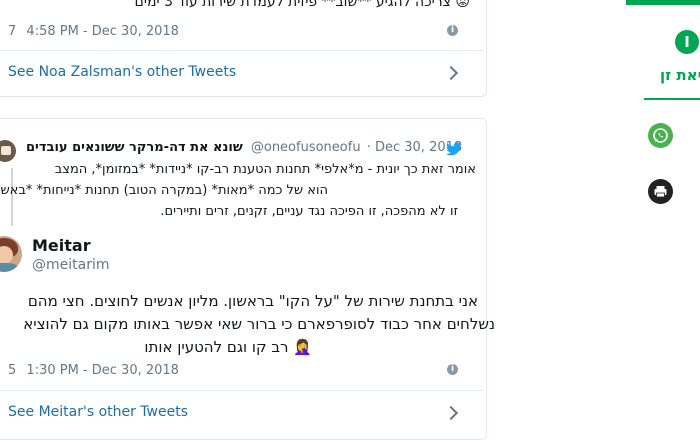 Image resolution: width=700 pixels, height=440 pixels. I want to click on see-other-tweets-link: See Noa Zalsman's other Tweets, so click(122, 72).